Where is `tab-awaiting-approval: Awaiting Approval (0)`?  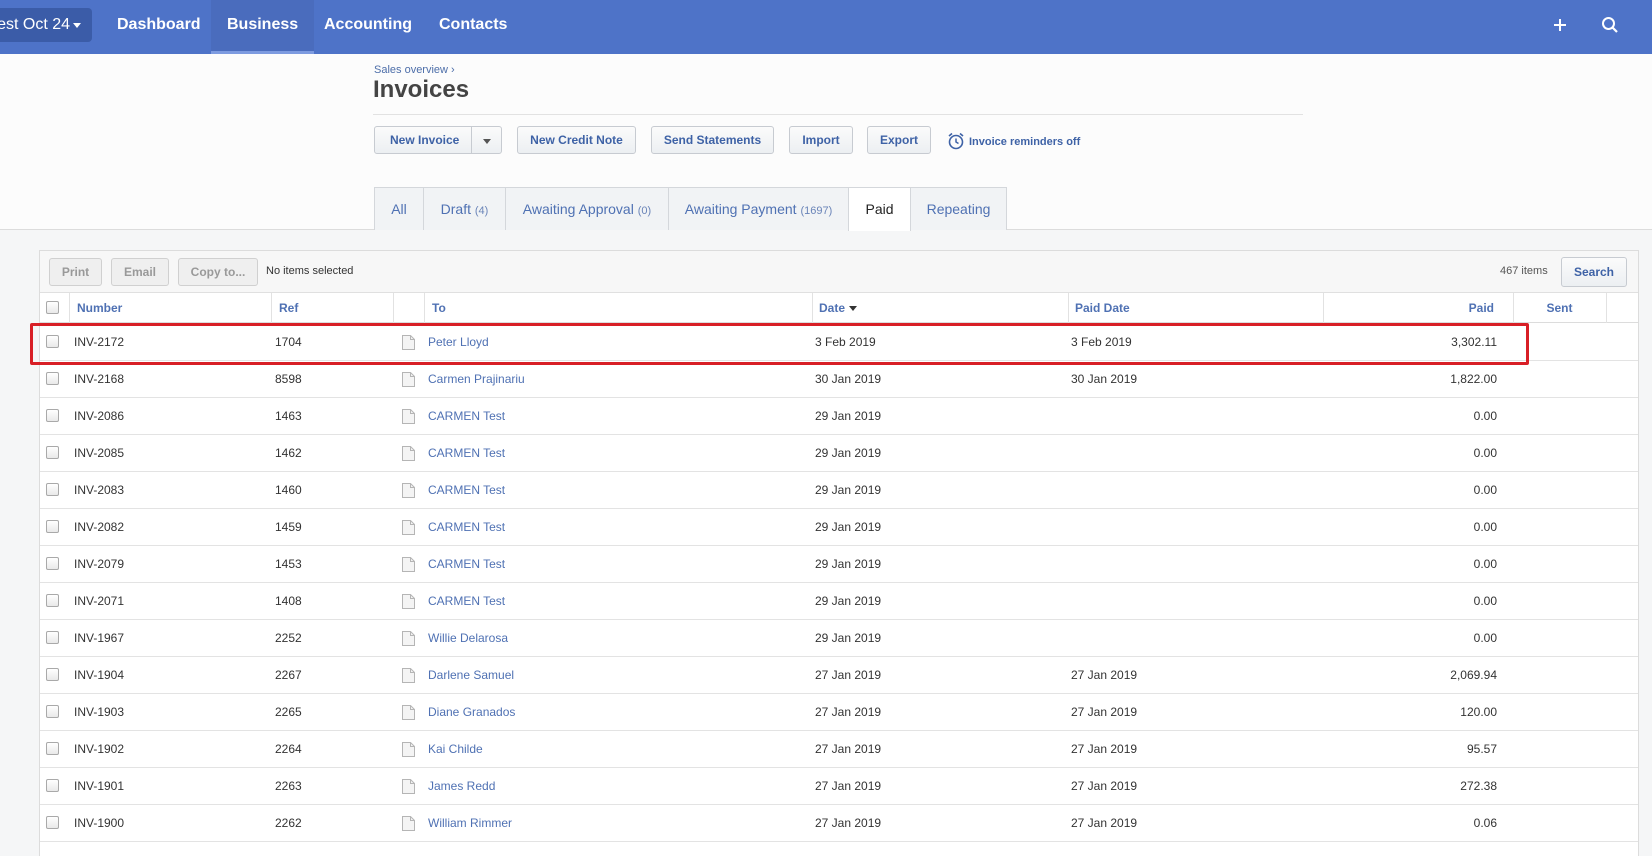
tab-awaiting-approval: Awaiting Approval (0) is located at coordinates (587, 208).